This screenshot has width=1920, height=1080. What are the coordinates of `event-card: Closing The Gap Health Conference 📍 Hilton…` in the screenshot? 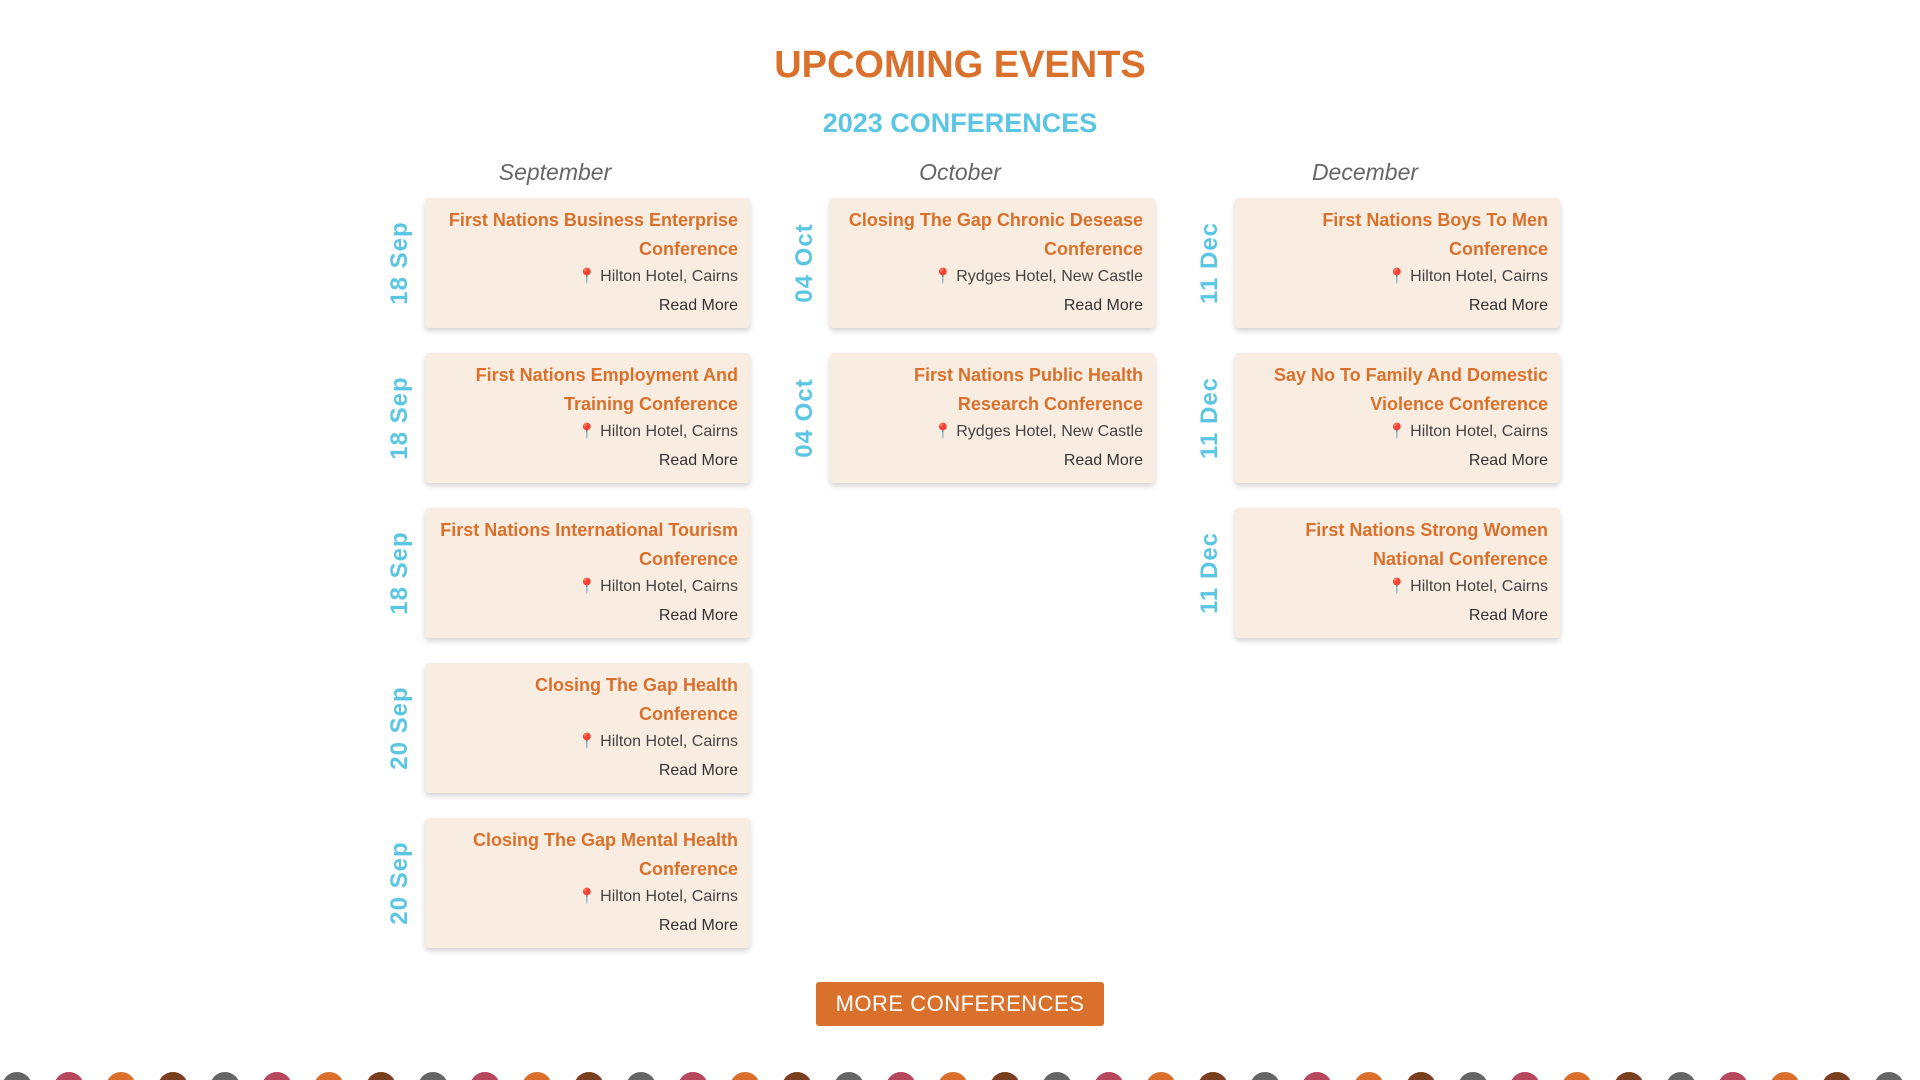 It's located at (587, 728).